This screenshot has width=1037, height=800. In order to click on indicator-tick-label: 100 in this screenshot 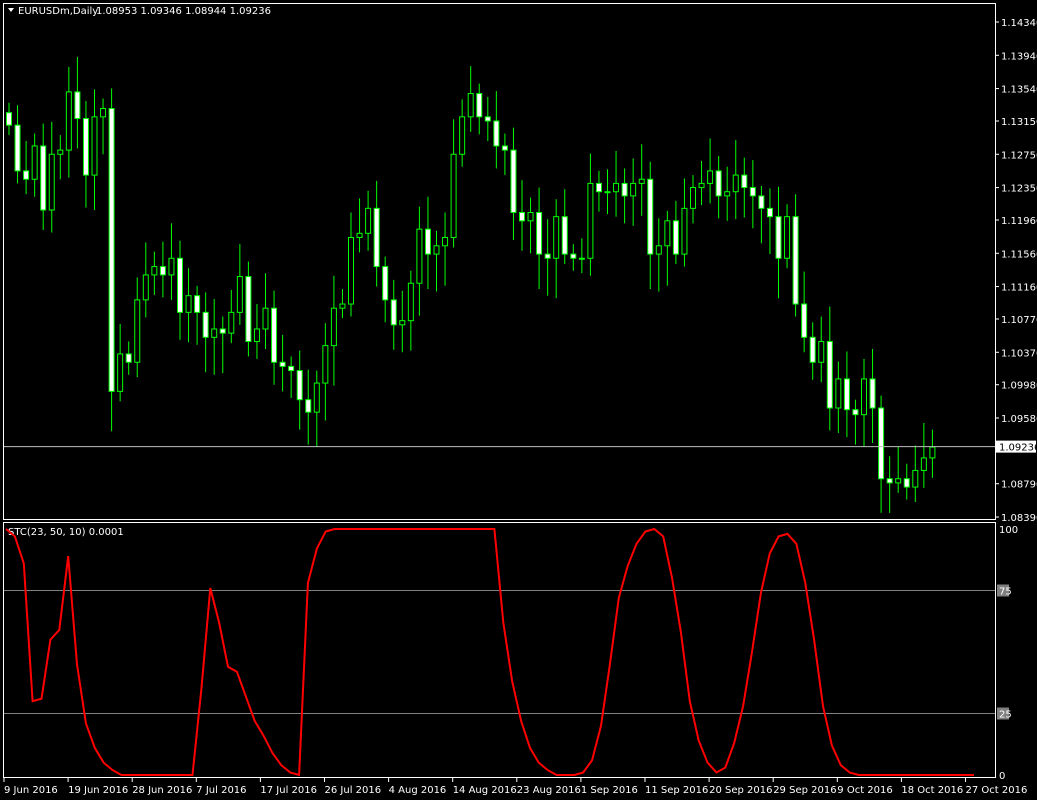, I will do `click(1008, 530)`.